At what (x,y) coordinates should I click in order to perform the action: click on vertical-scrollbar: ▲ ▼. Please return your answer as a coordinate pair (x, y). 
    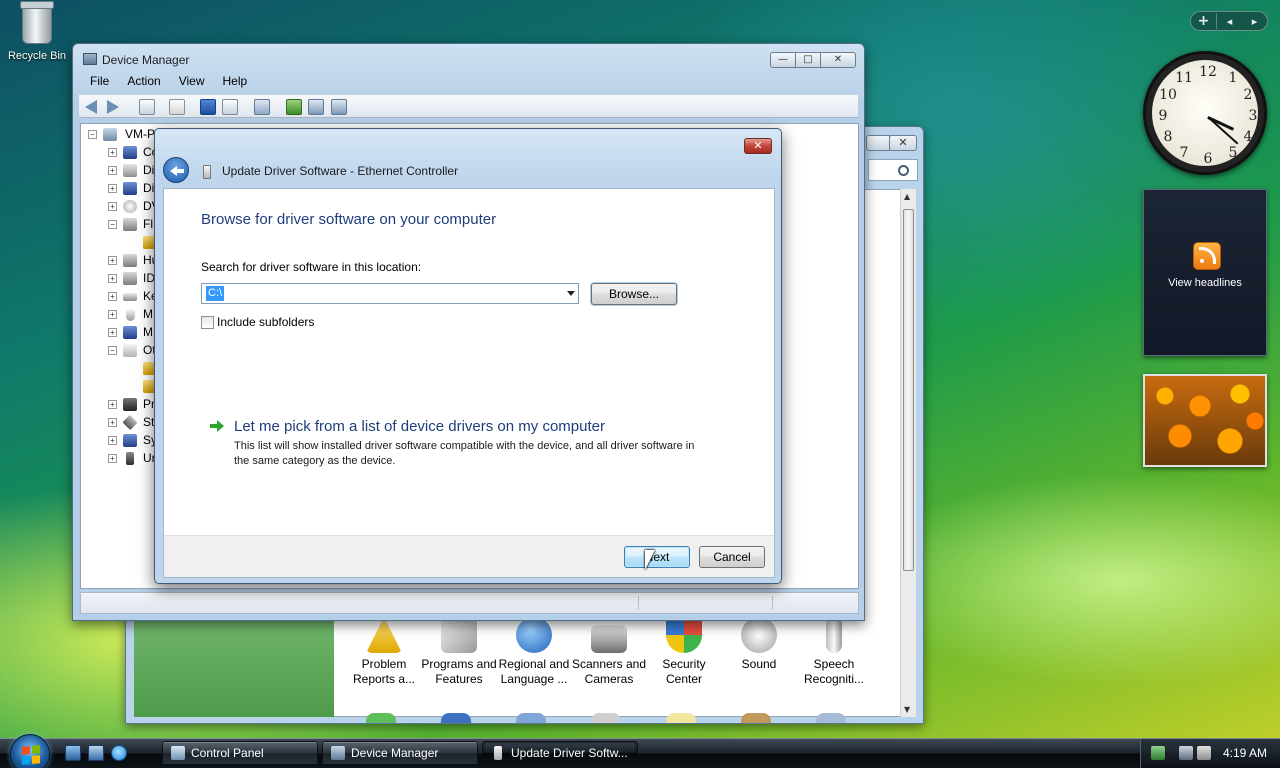
    Looking at the image, I should click on (908, 453).